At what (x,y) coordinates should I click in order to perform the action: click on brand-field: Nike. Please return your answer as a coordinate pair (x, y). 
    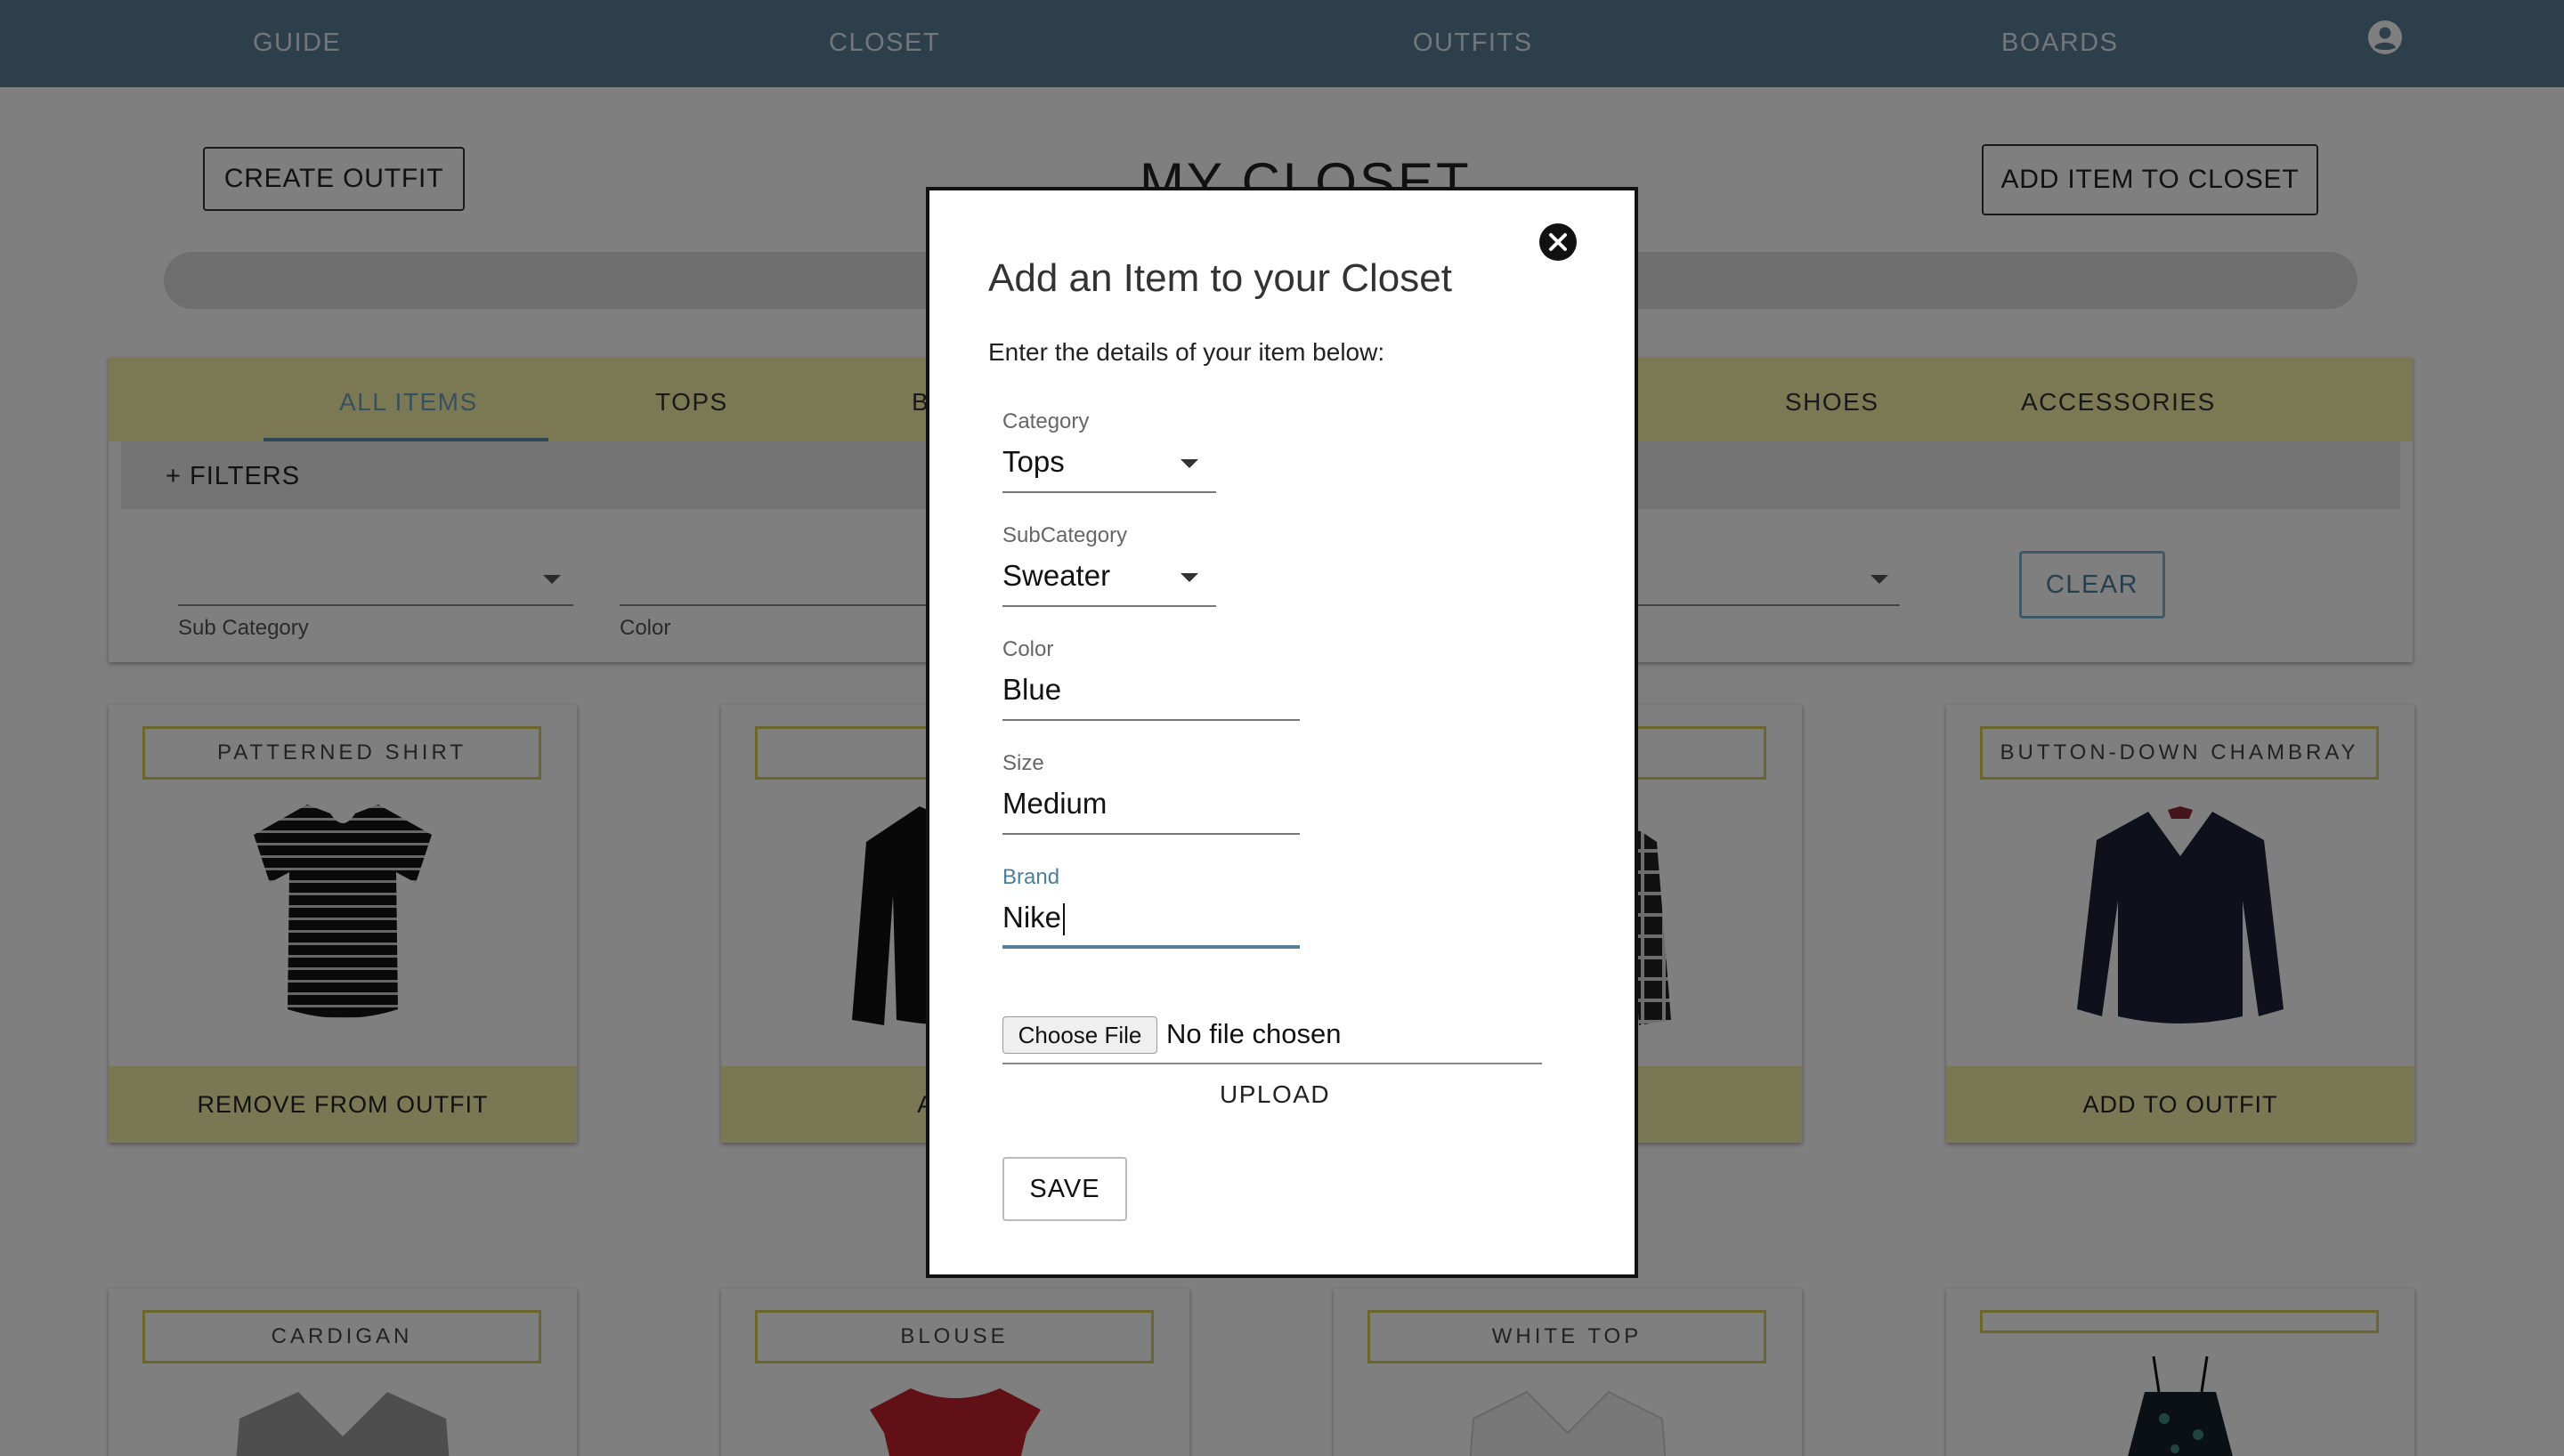
    Looking at the image, I should click on (1034, 918).